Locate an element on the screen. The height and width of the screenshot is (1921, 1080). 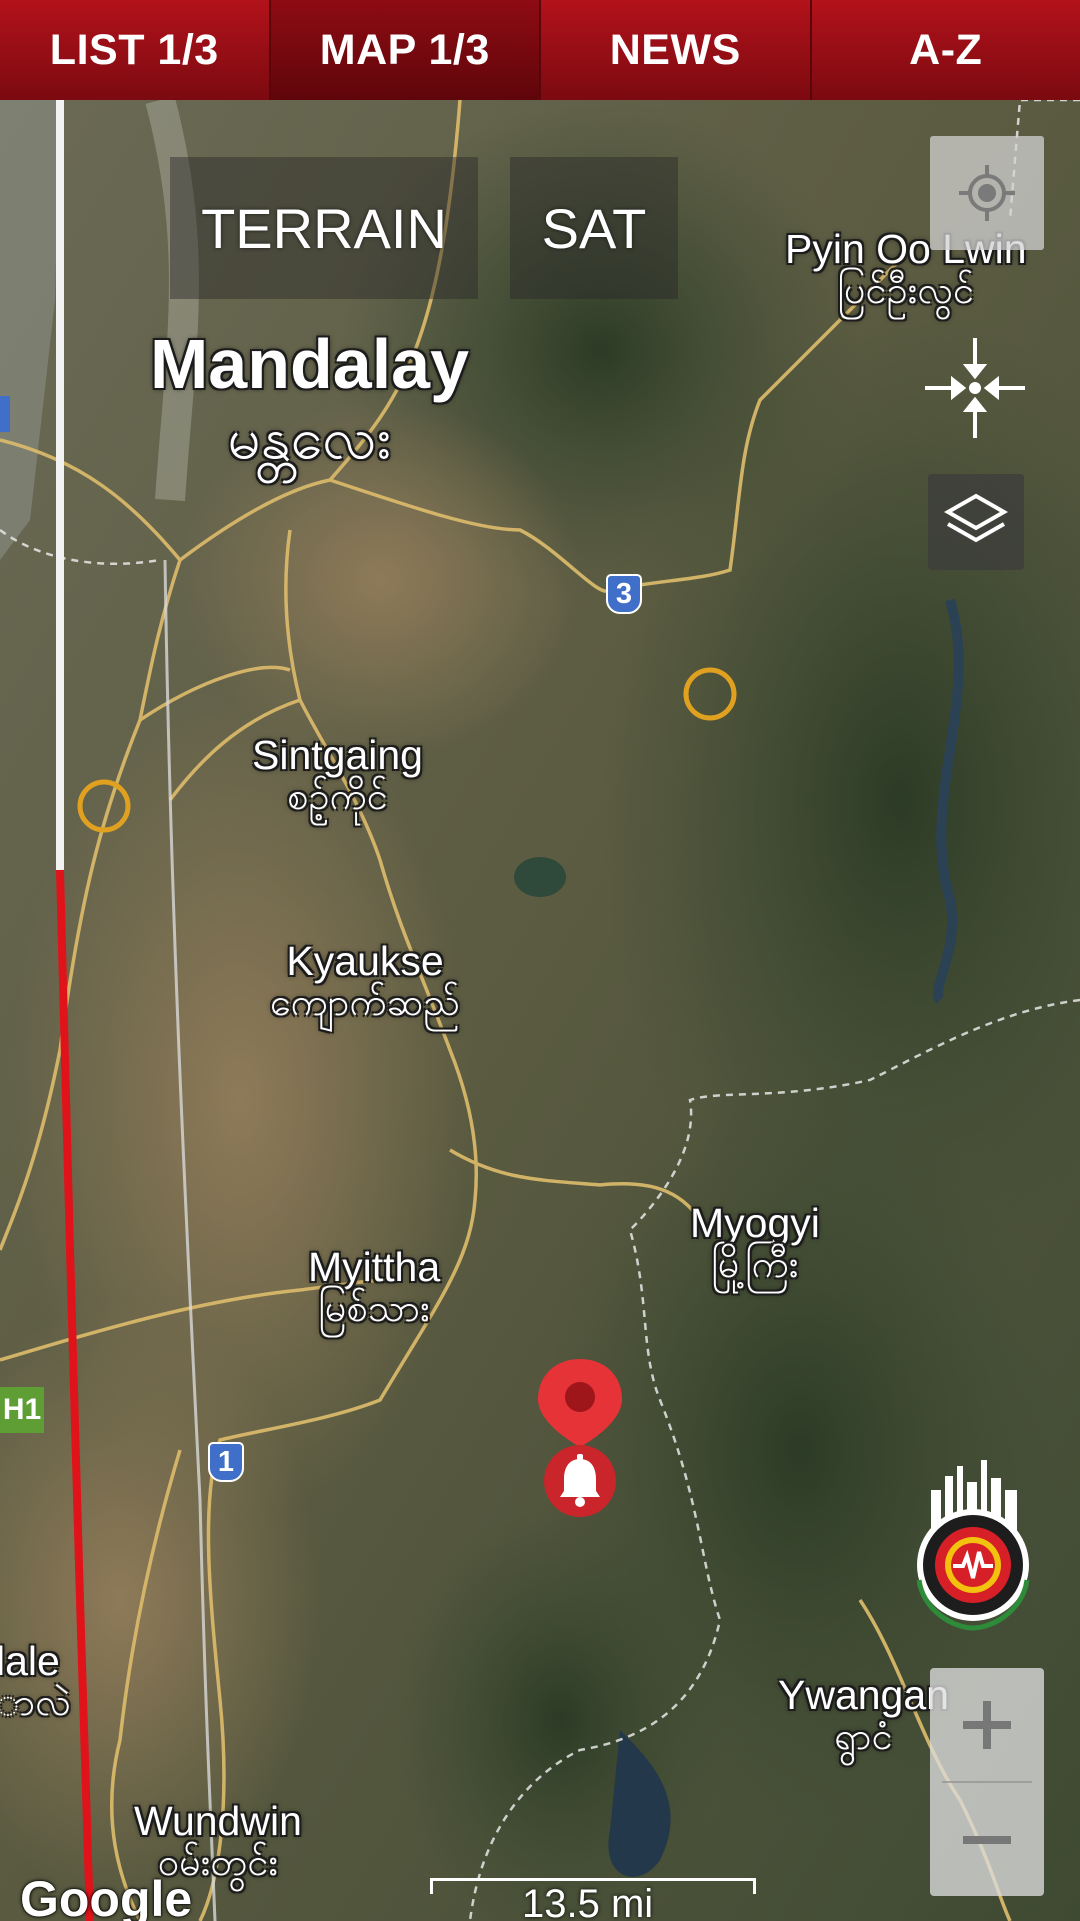
scale-label: 13.5 mi is located at coordinates (588, 1901).